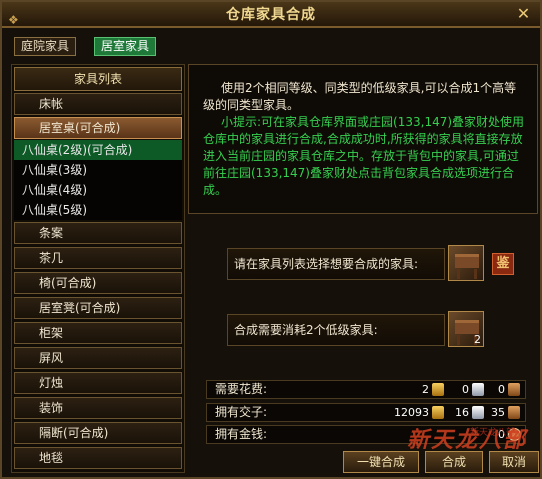  I want to click on cancel-button: 取消, so click(514, 462).